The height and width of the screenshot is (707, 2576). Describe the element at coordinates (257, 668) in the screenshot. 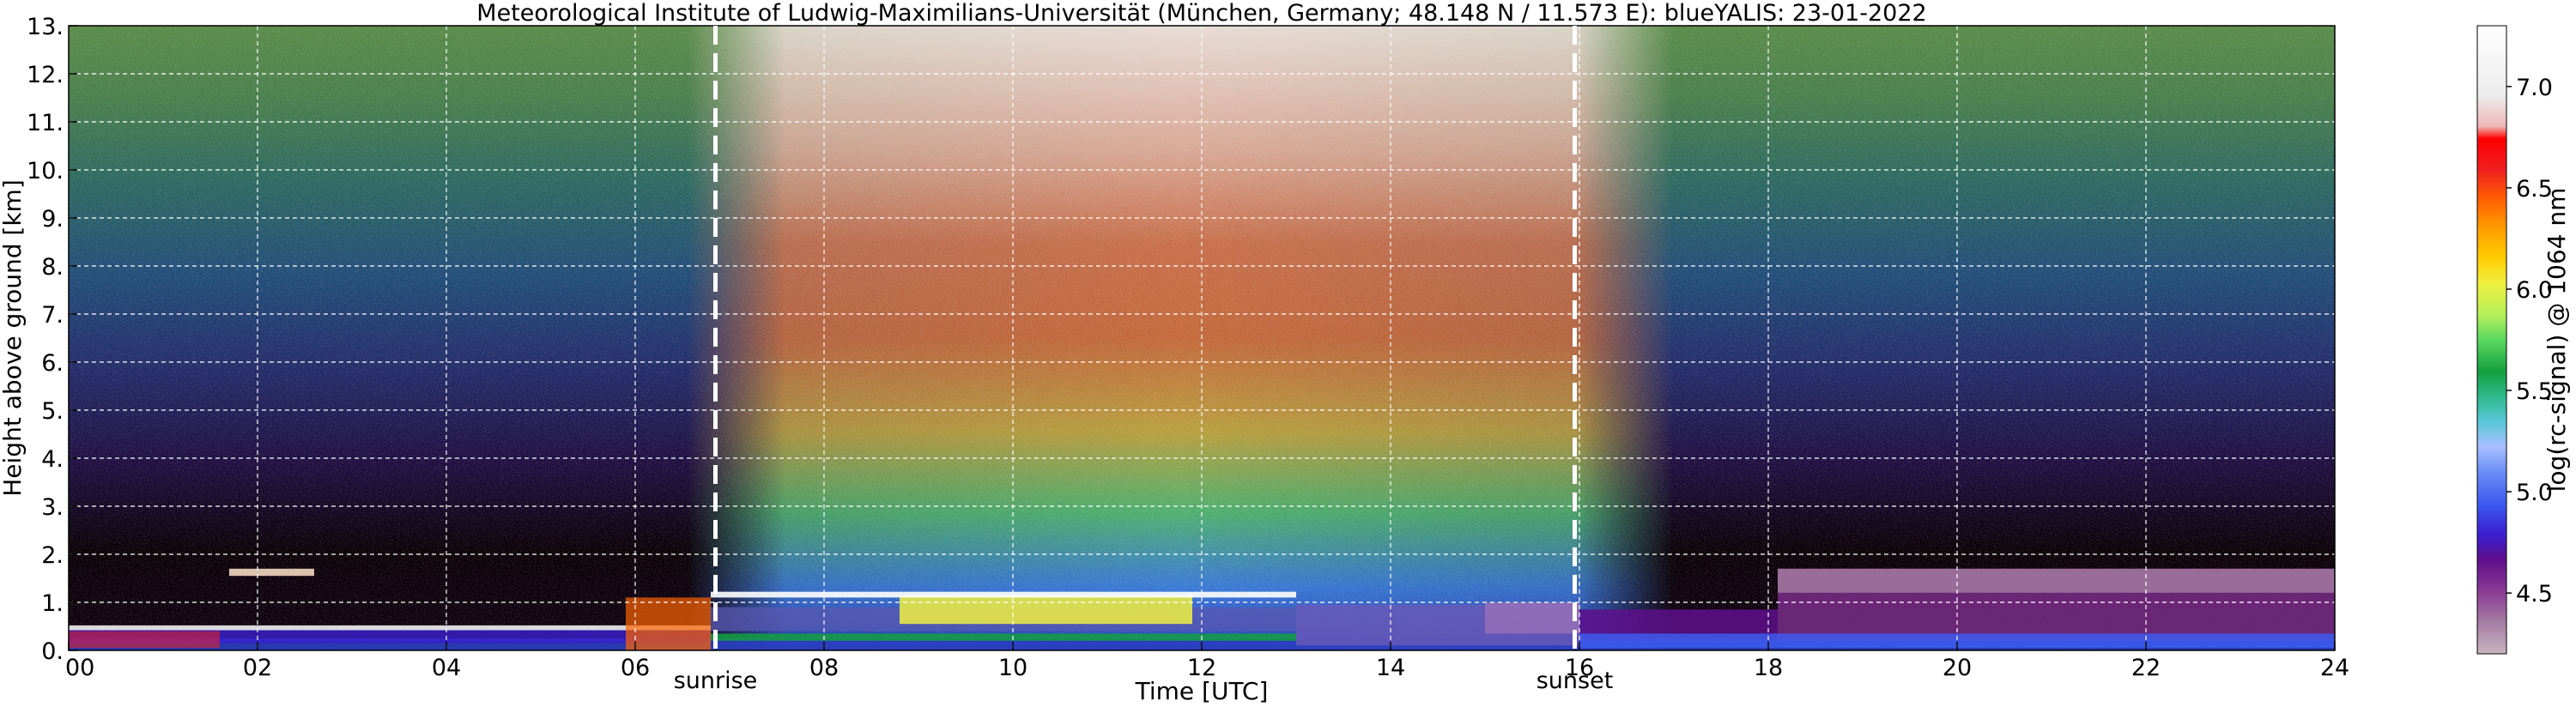

I see `x-tick-label: 02` at that location.